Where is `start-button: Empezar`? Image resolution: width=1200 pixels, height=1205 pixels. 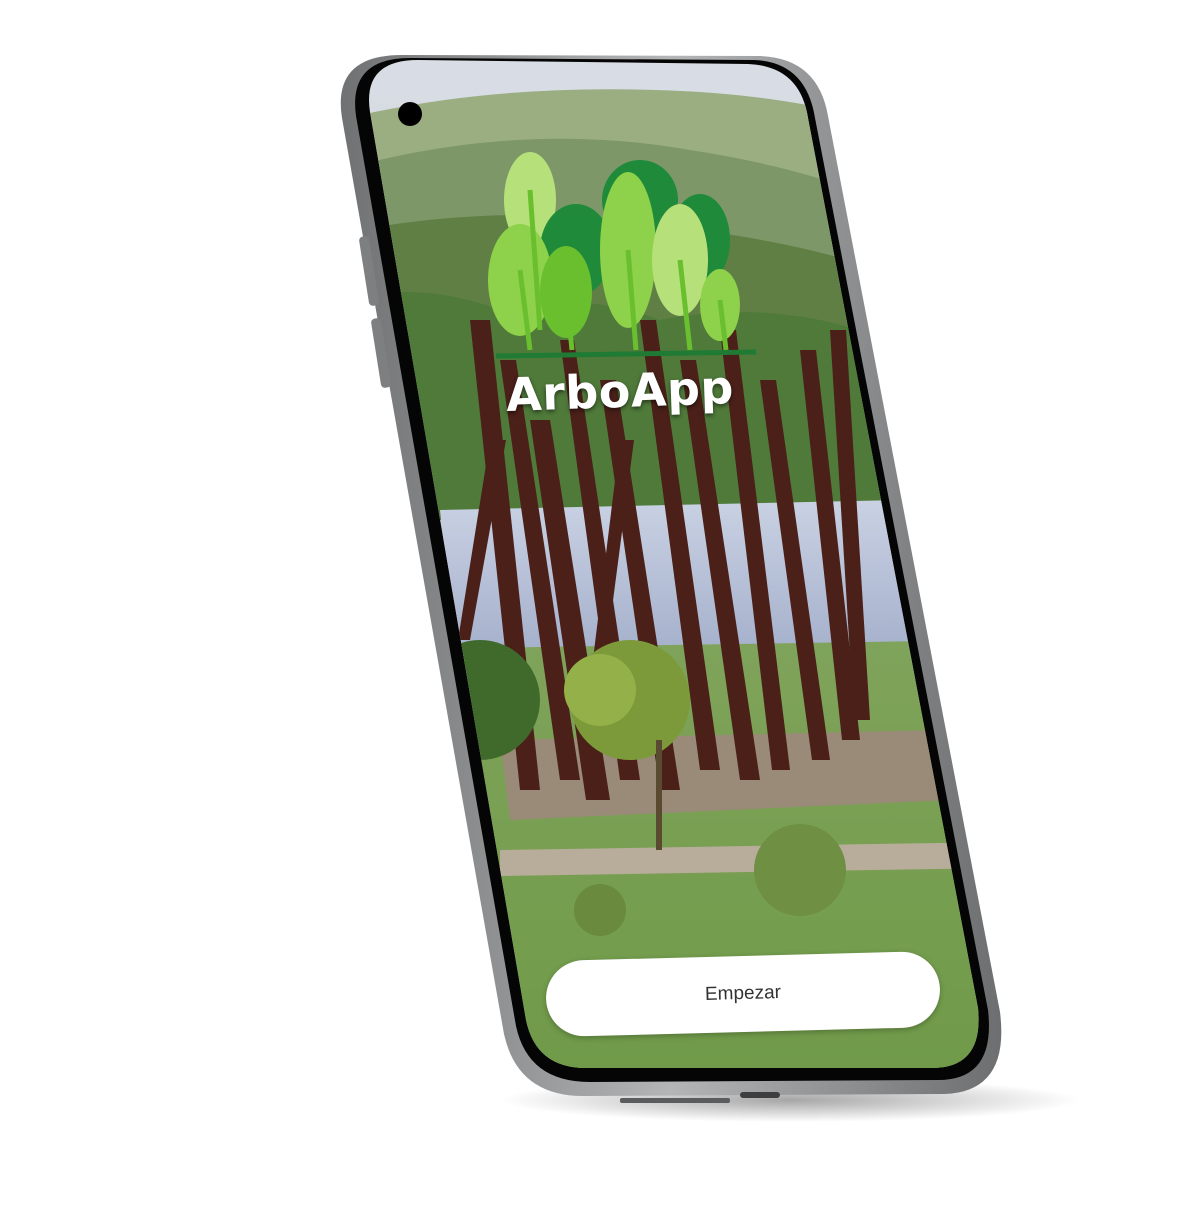 start-button: Empezar is located at coordinates (743, 994).